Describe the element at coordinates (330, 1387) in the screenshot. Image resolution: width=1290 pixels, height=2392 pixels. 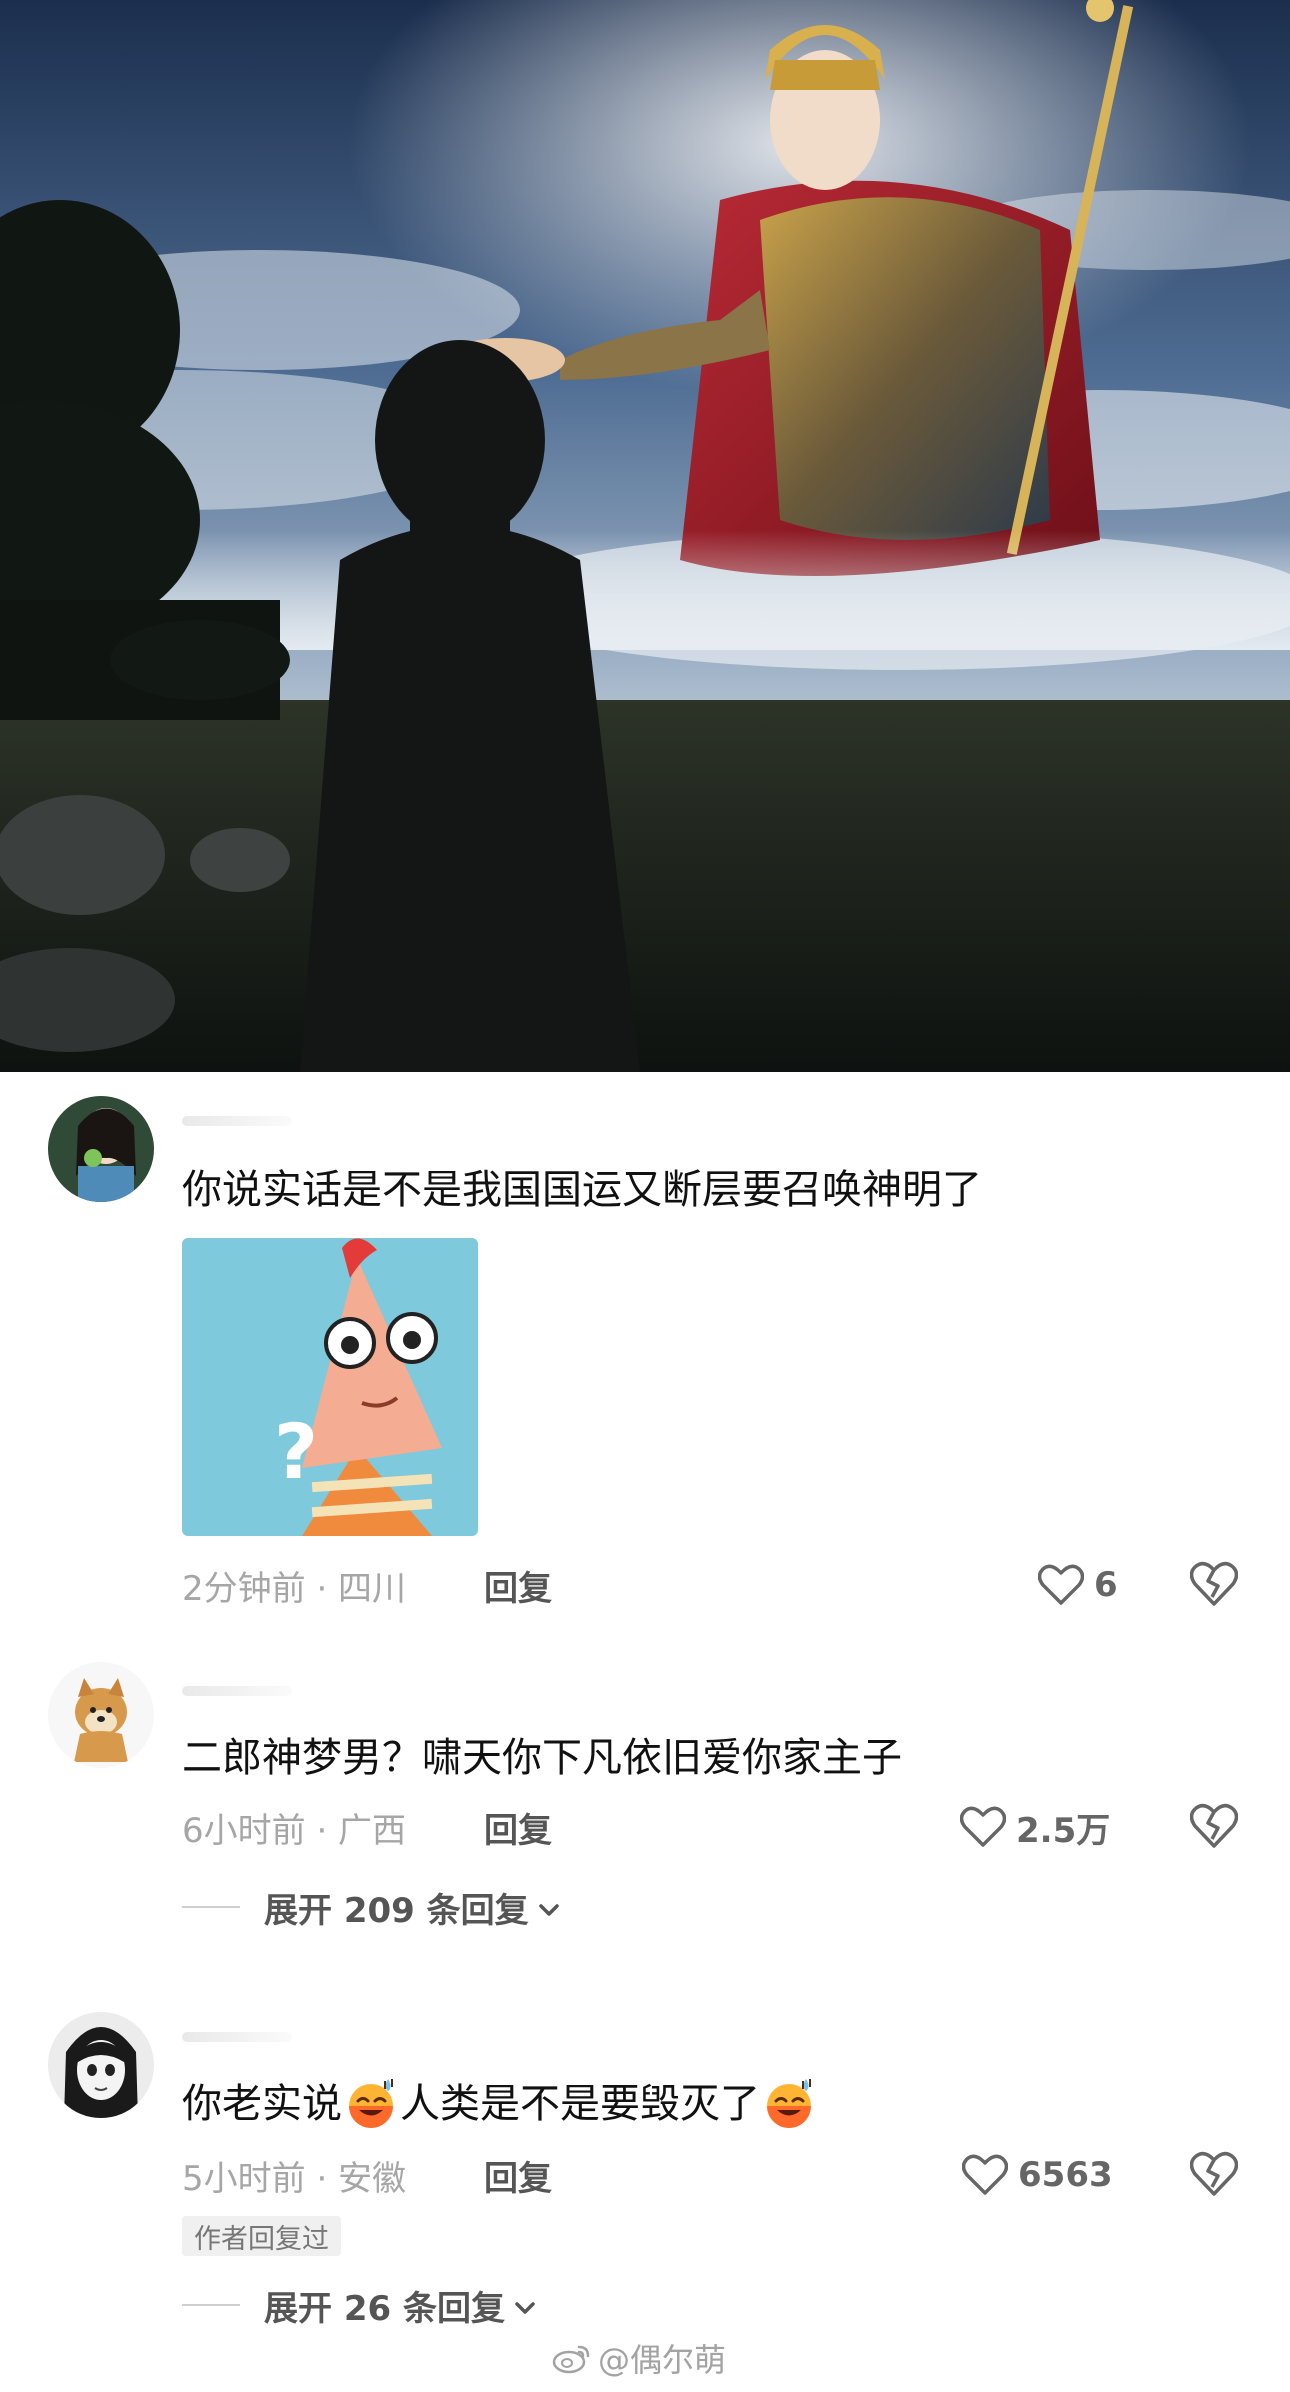
I see `sticker-image: ?` at that location.